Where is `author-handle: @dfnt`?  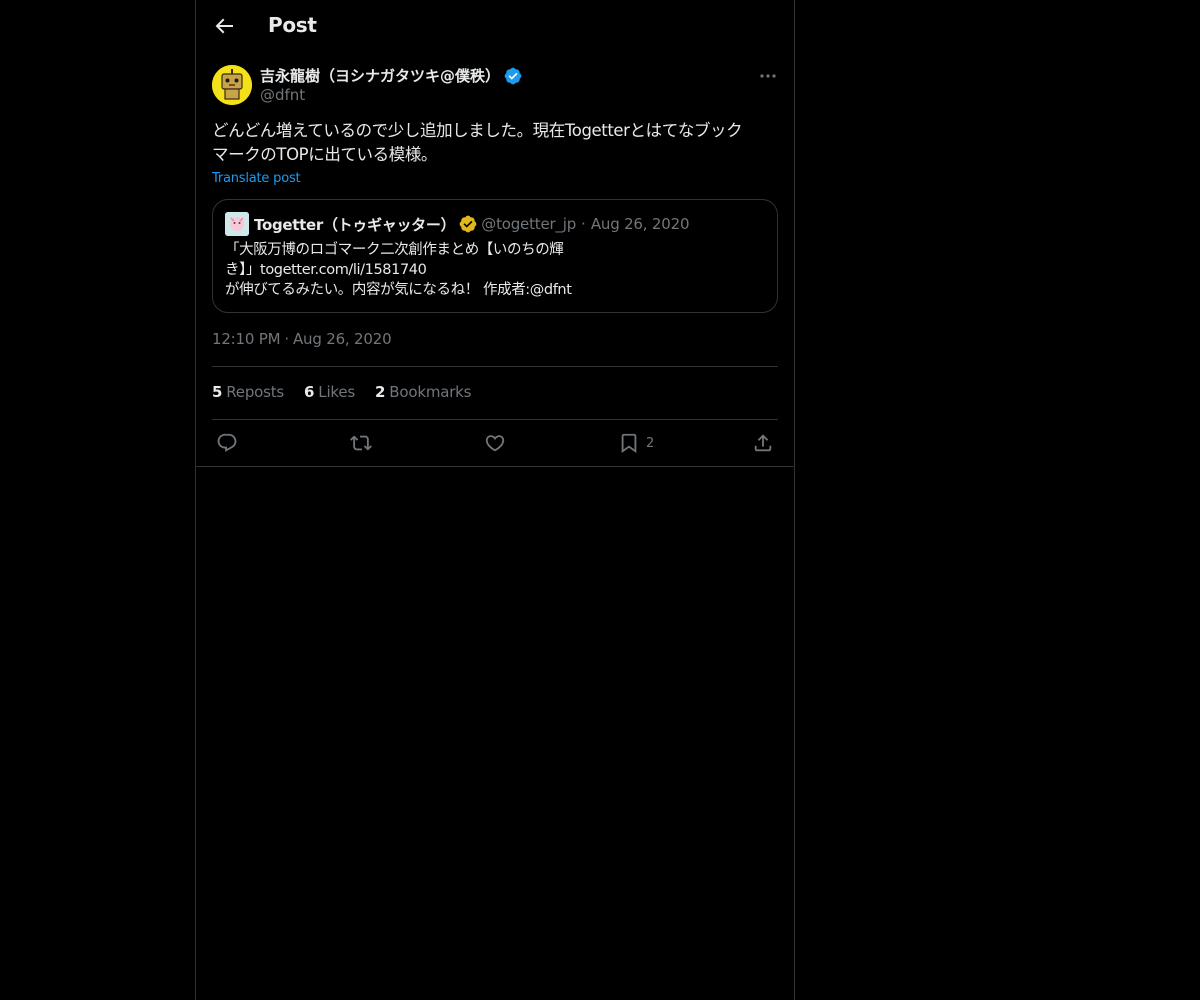 author-handle: @dfnt is located at coordinates (282, 95).